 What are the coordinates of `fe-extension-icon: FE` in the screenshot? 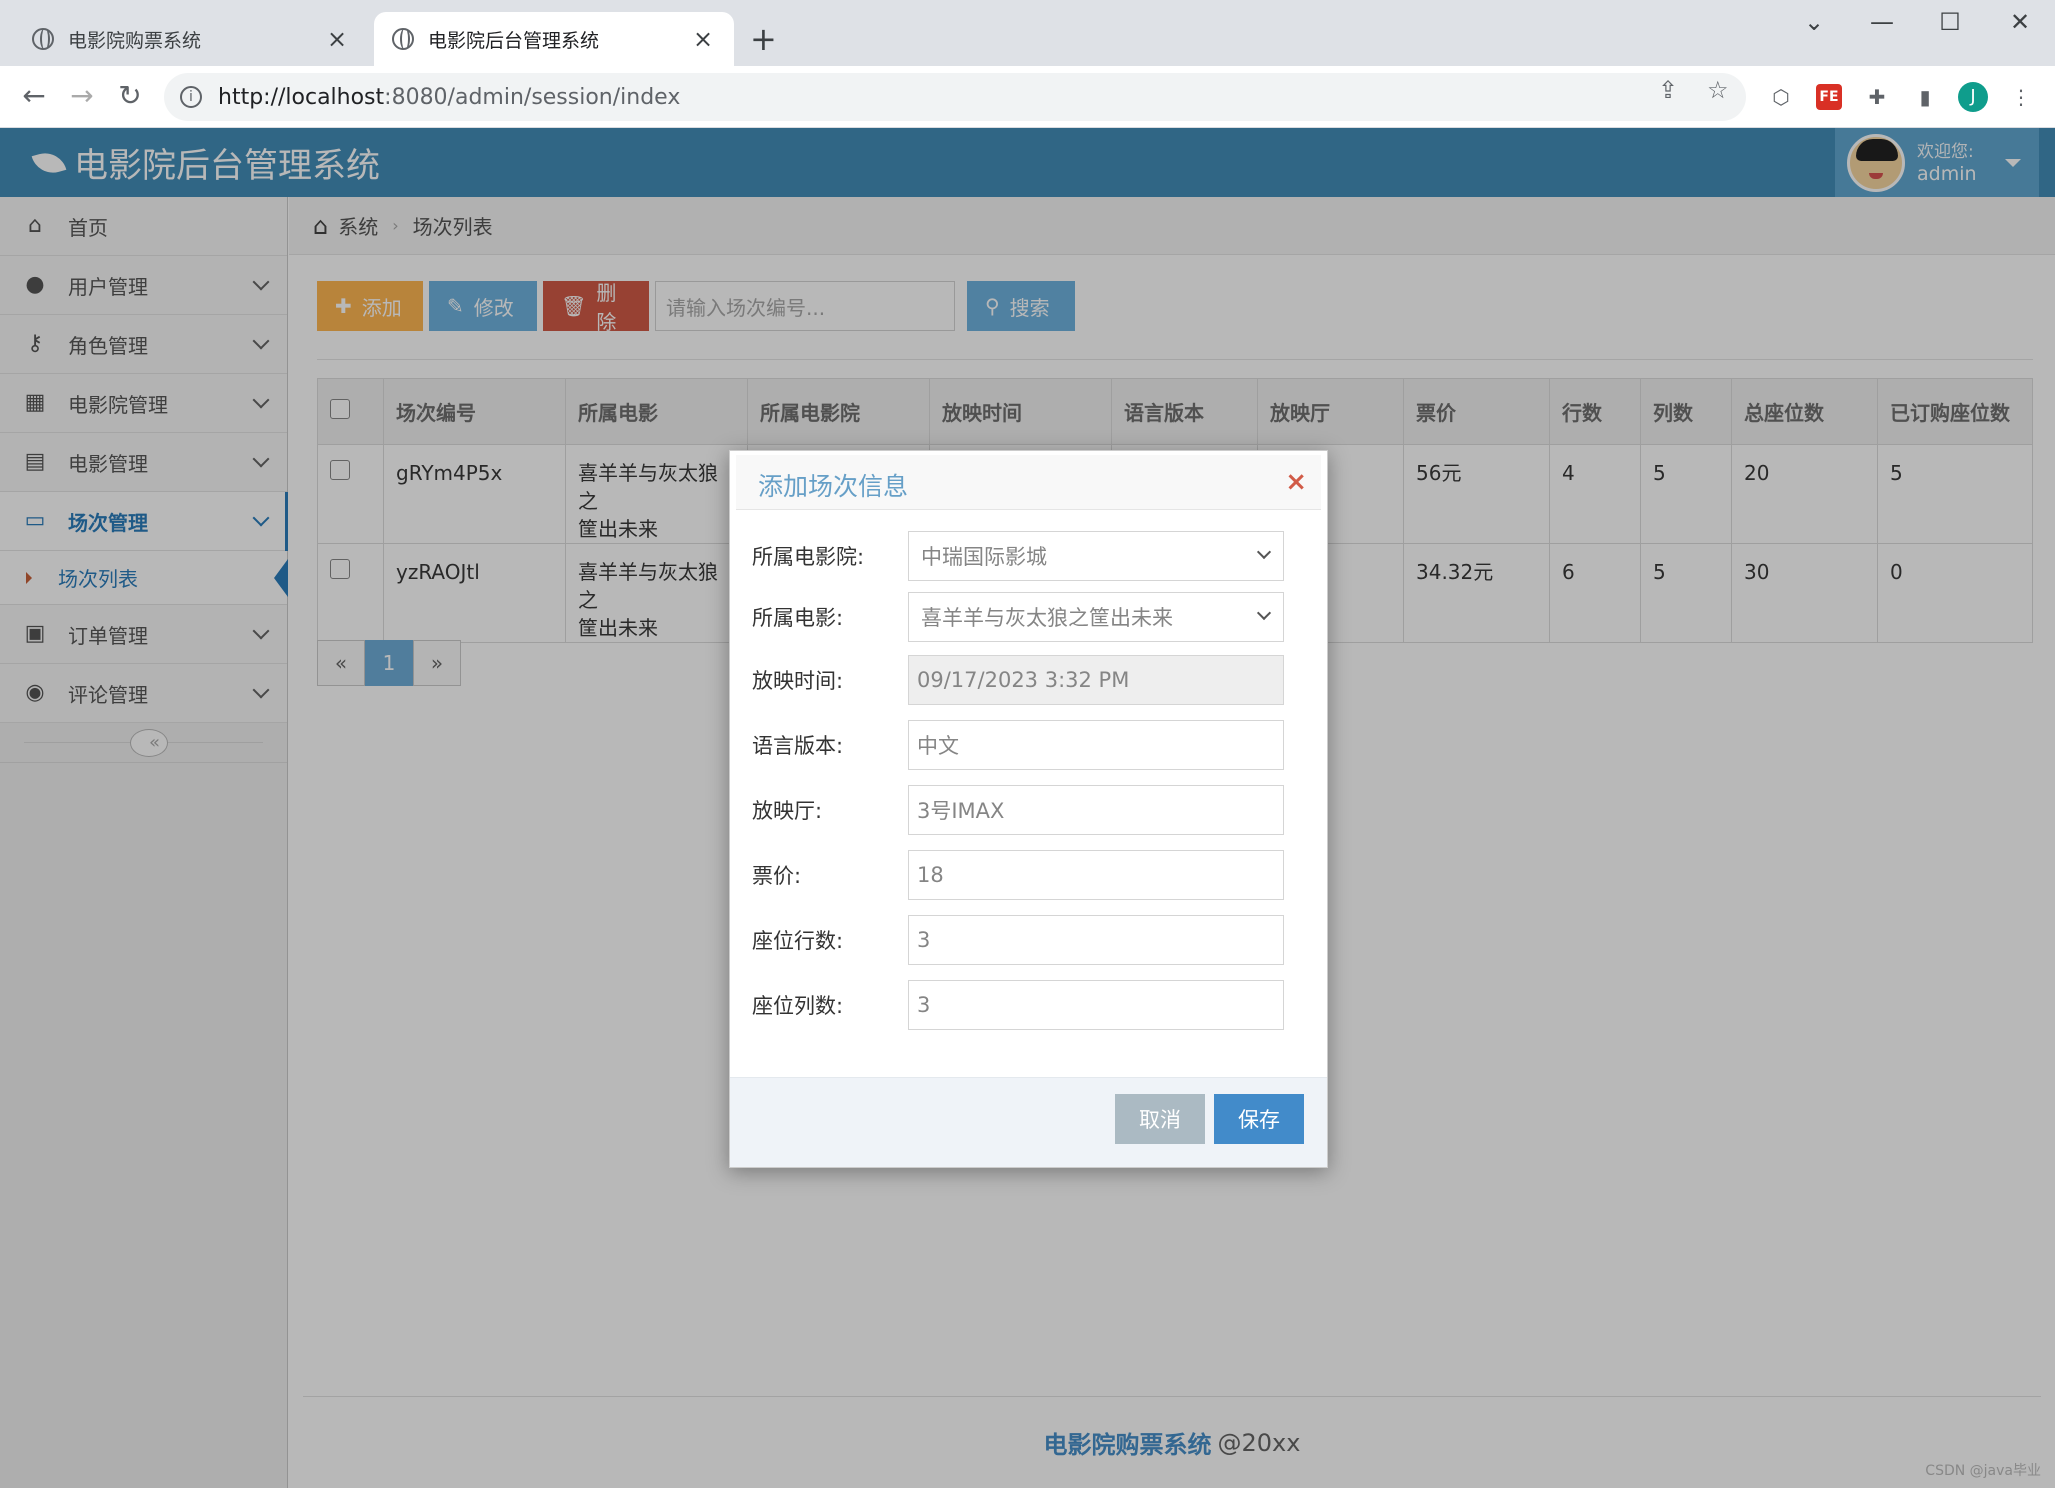 It's located at (1829, 97).